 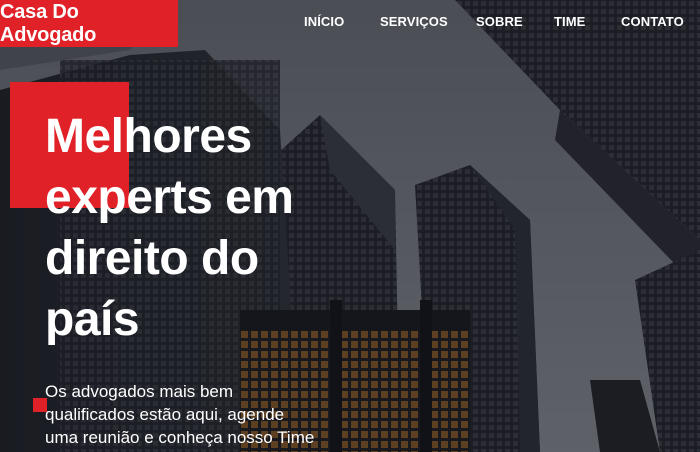 I want to click on nav-item-sobre: SOBRE, so click(x=499, y=21).